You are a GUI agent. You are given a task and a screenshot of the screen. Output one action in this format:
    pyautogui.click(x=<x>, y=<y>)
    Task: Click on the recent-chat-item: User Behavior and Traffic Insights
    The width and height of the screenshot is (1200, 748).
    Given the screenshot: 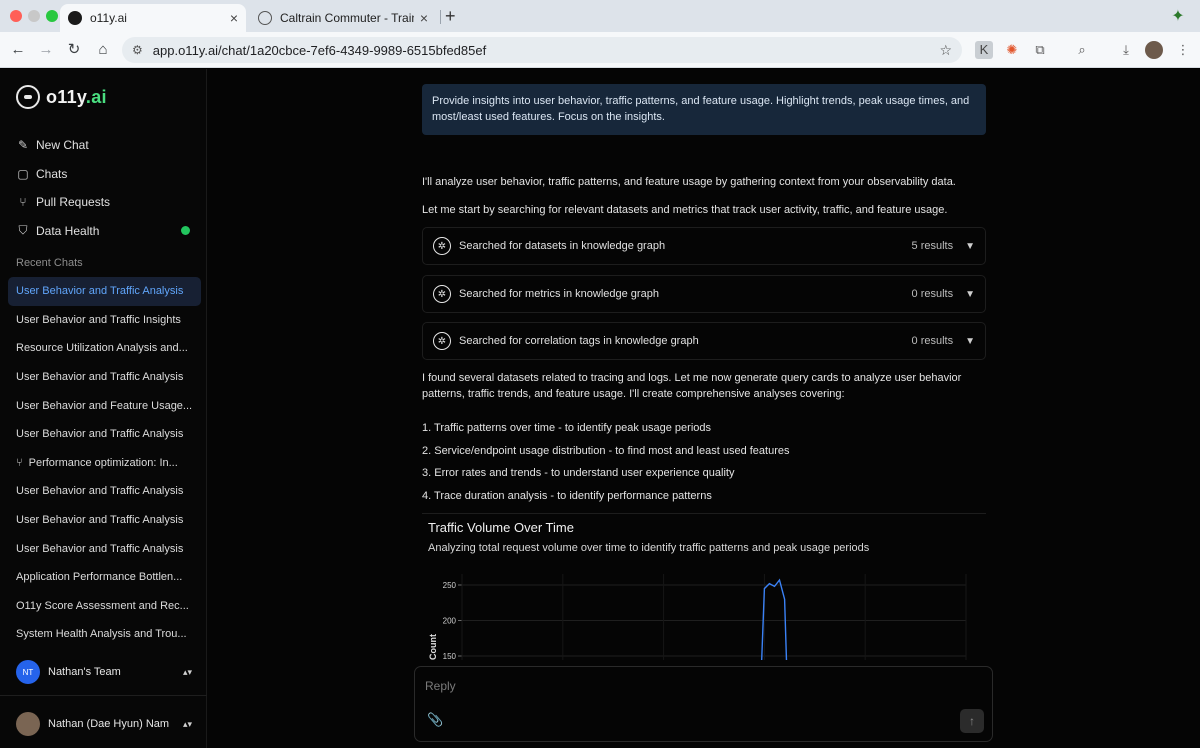 What is the action you would take?
    pyautogui.click(x=104, y=320)
    